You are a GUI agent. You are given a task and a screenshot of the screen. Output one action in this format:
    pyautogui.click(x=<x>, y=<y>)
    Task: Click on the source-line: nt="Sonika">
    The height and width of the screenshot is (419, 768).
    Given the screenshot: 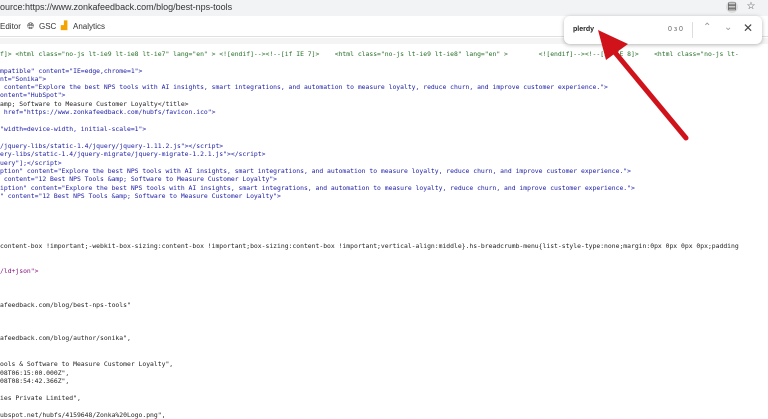 What is the action you would take?
    pyautogui.click(x=23, y=79)
    